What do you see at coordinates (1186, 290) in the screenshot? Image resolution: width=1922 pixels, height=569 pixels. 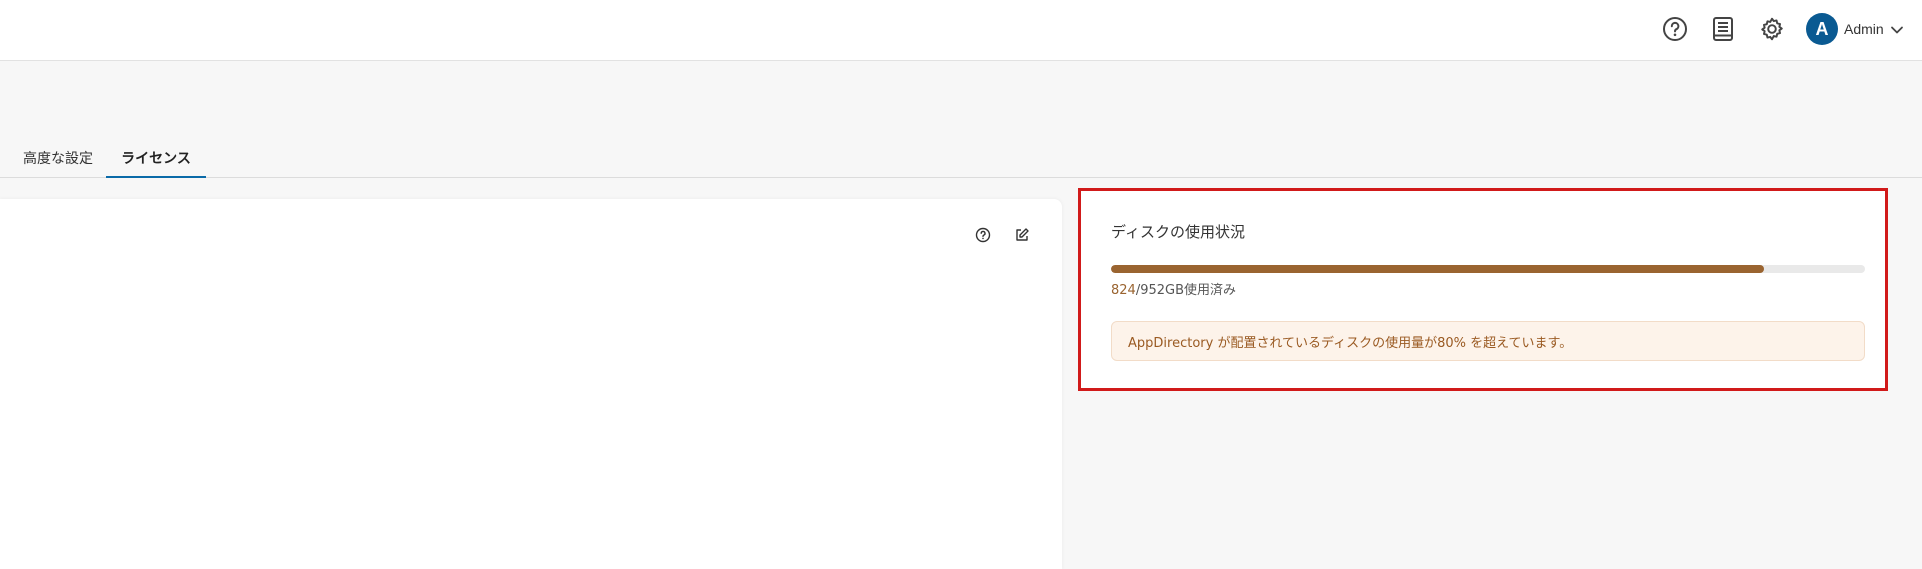 I see `disk-total-label: /952GB使用済み` at bounding box center [1186, 290].